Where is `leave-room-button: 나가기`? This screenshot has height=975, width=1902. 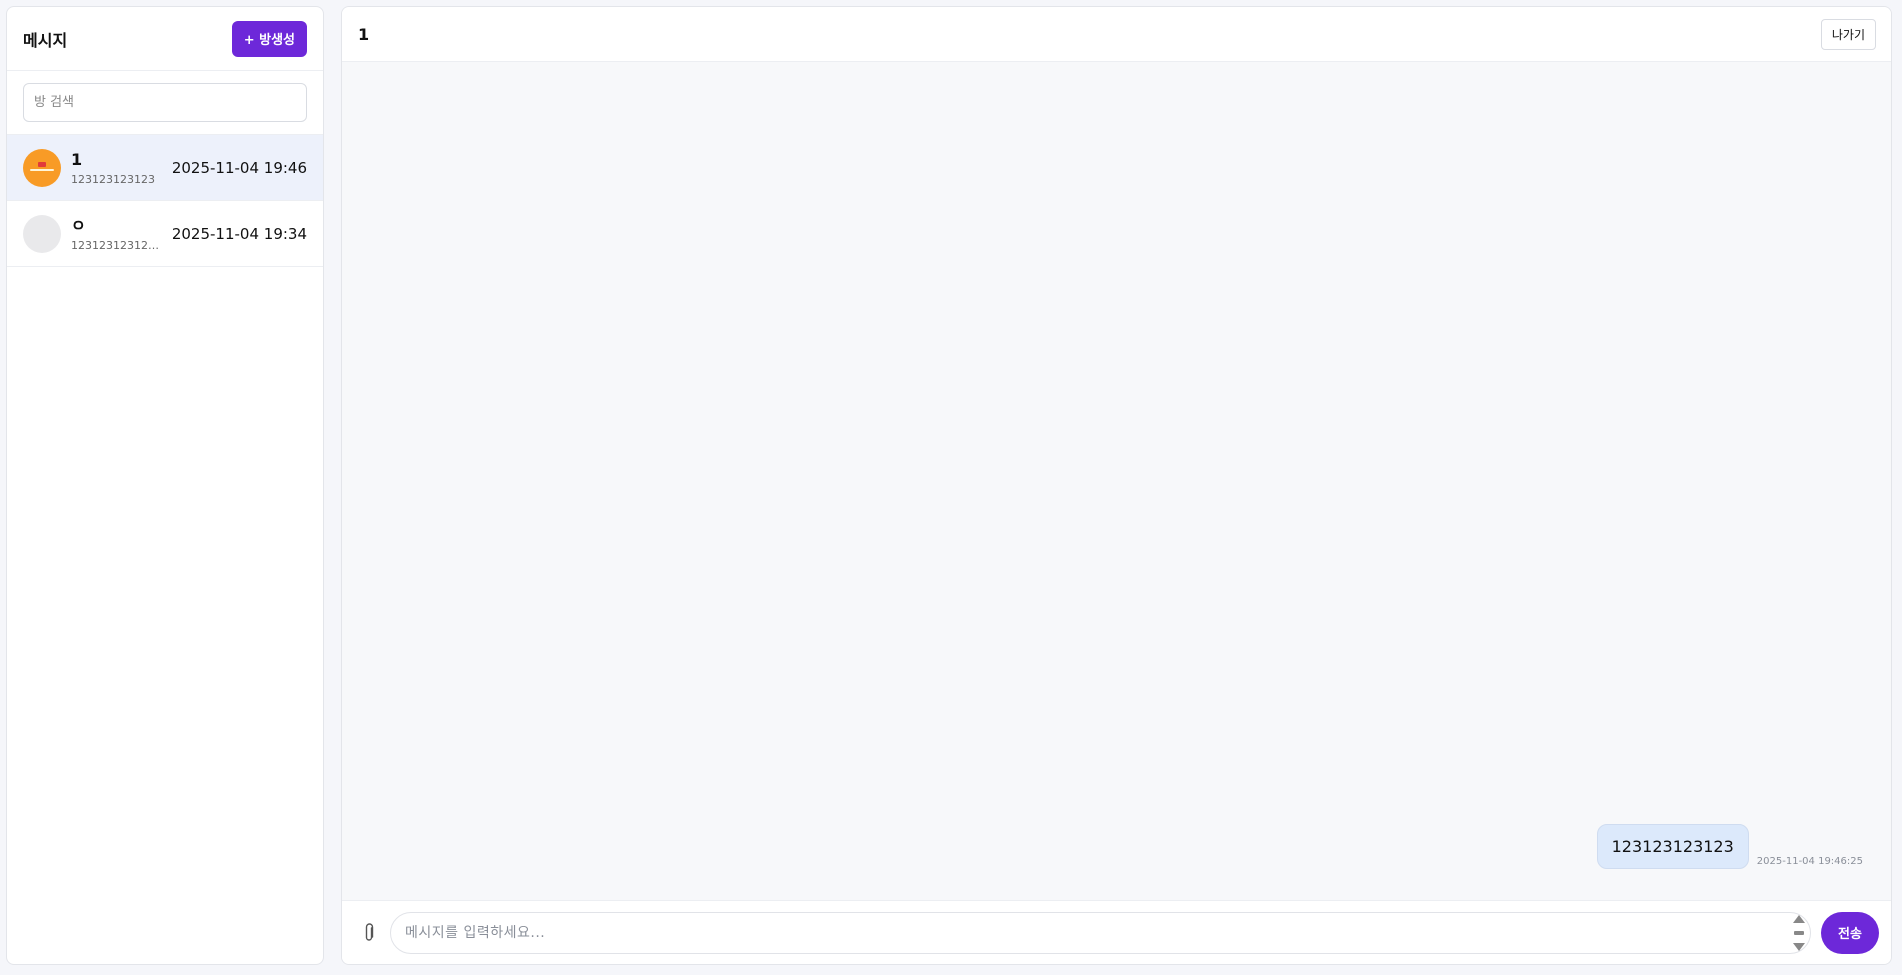 leave-room-button: 나가기 is located at coordinates (1848, 34).